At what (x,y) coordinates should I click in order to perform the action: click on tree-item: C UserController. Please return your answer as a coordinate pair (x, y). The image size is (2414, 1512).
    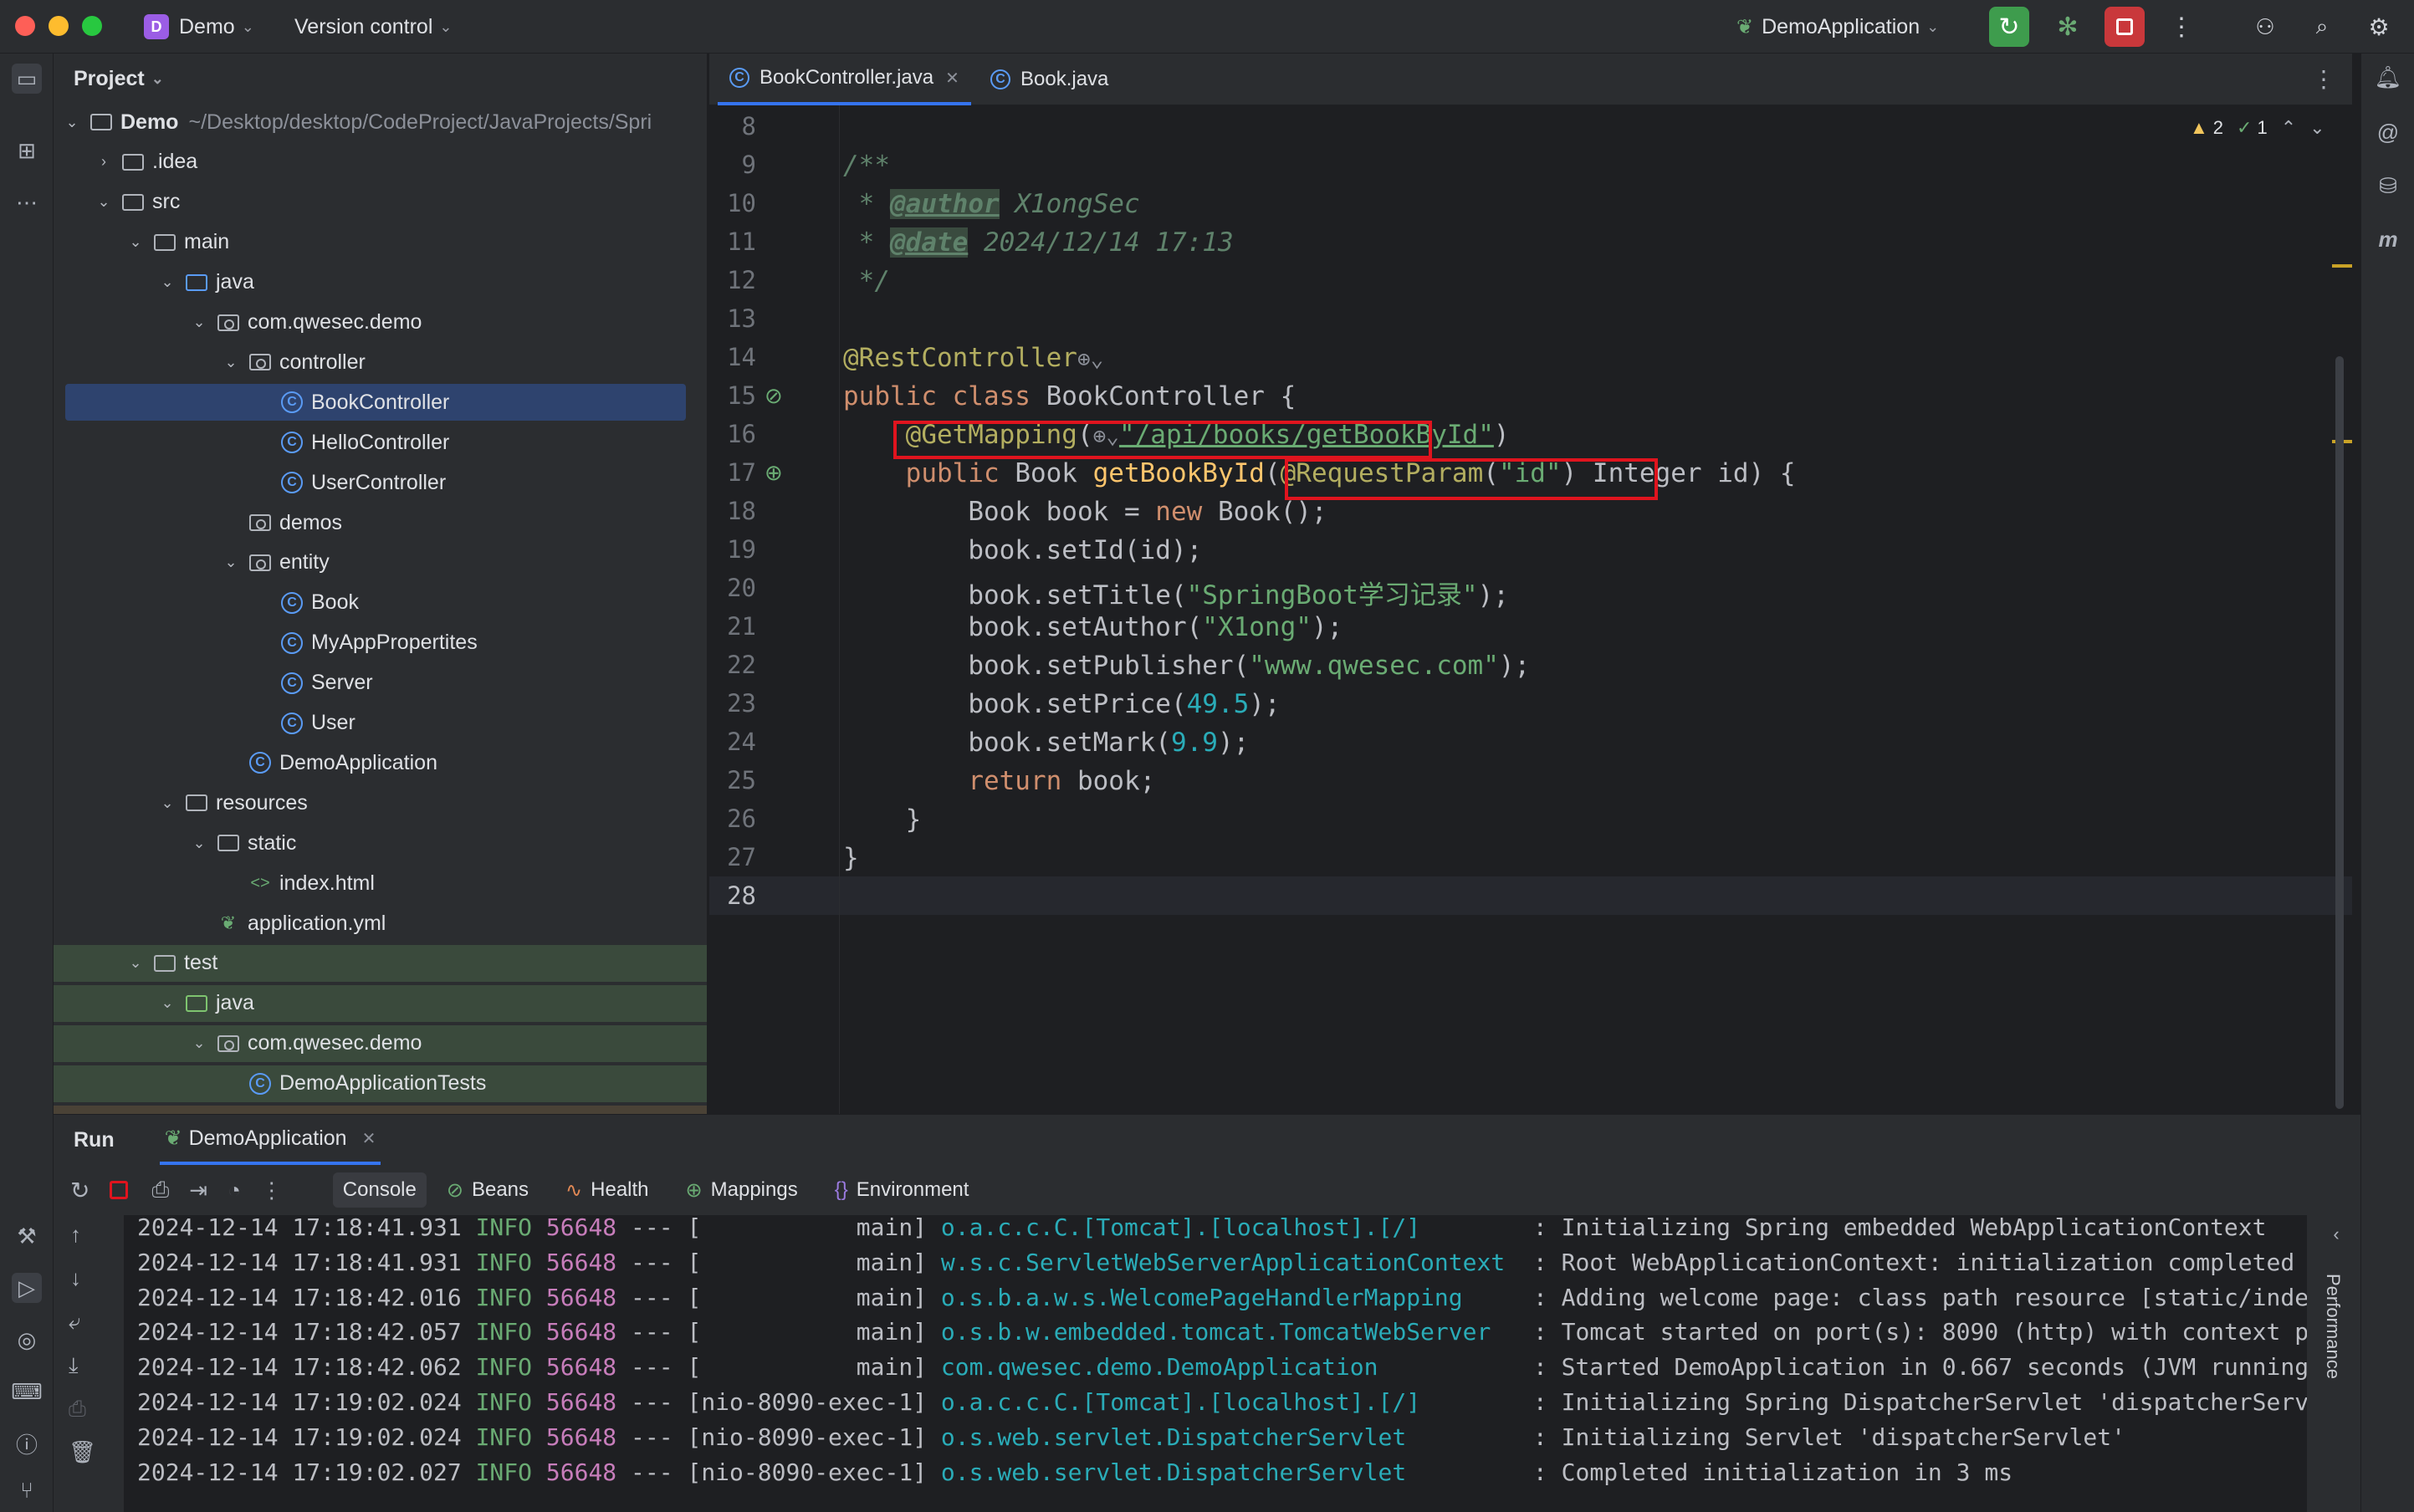
    Looking at the image, I should click on (380, 482).